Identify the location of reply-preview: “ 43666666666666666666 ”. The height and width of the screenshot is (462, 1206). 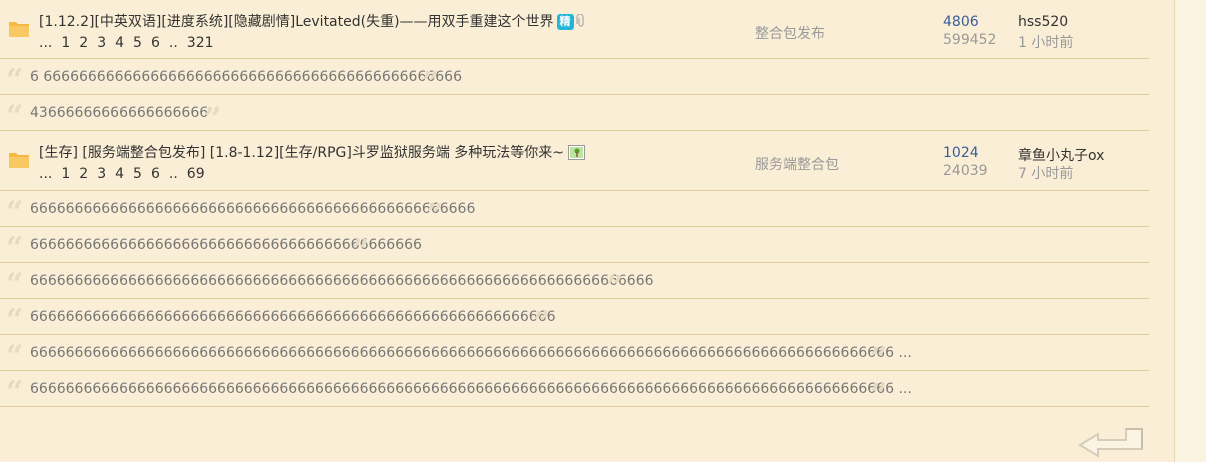
(574, 115).